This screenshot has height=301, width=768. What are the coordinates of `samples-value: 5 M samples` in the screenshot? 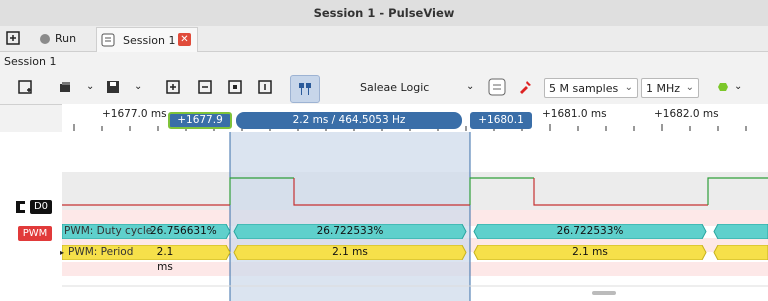 It's located at (584, 88).